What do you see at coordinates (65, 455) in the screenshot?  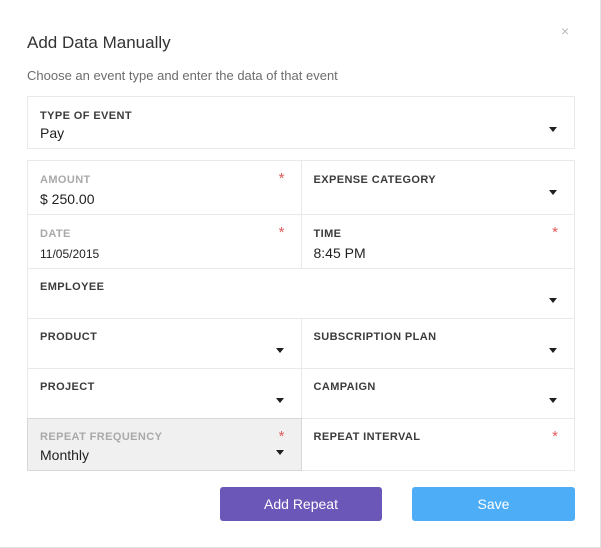 I see `repeat-frequency-value: Monthly` at bounding box center [65, 455].